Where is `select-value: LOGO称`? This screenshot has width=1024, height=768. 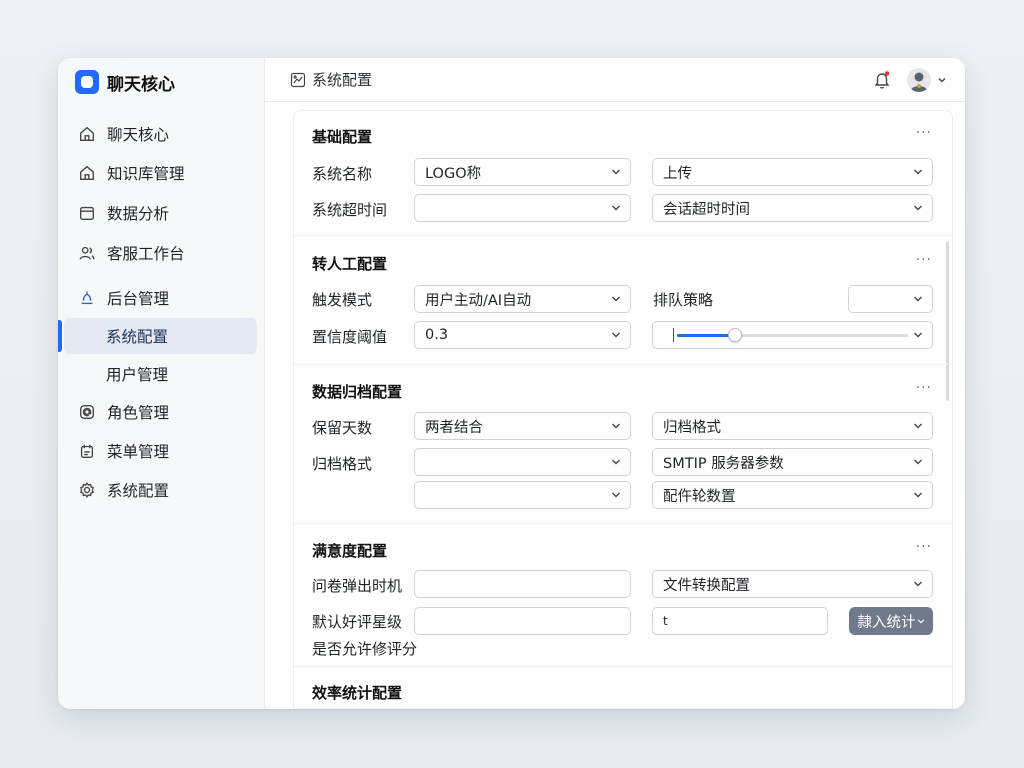
select-value: LOGO称 is located at coordinates (453, 173).